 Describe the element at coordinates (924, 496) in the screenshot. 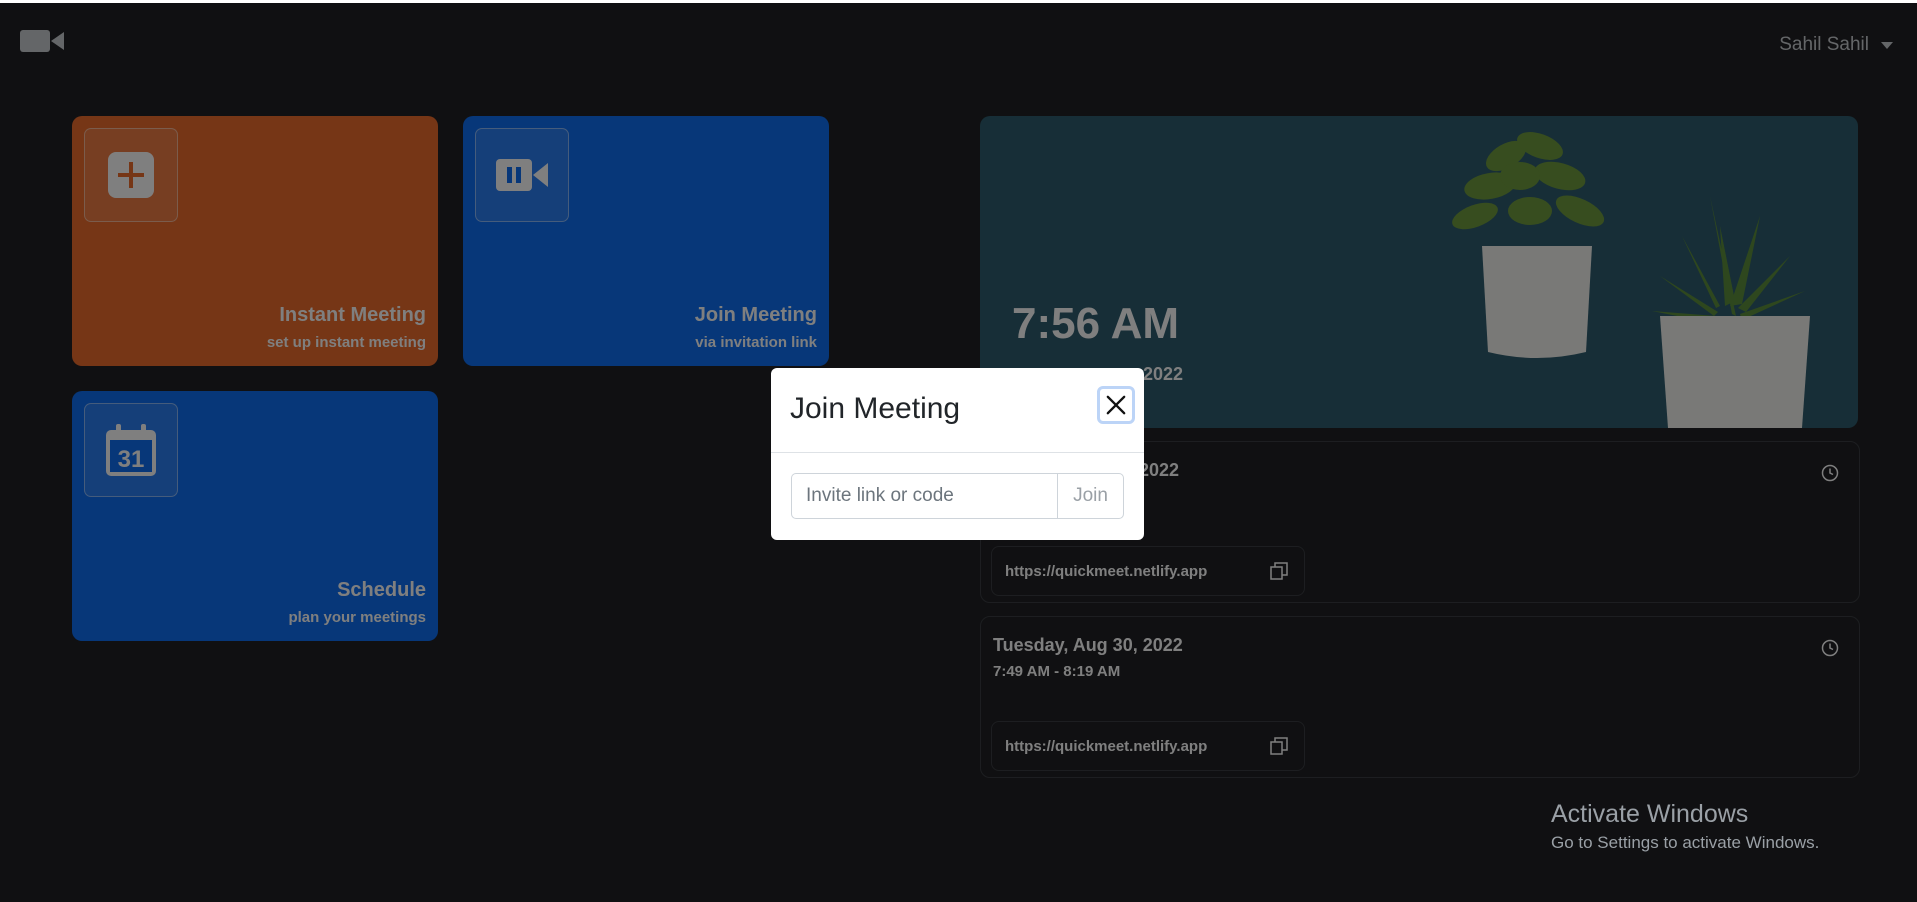

I see `invite-link-input` at that location.